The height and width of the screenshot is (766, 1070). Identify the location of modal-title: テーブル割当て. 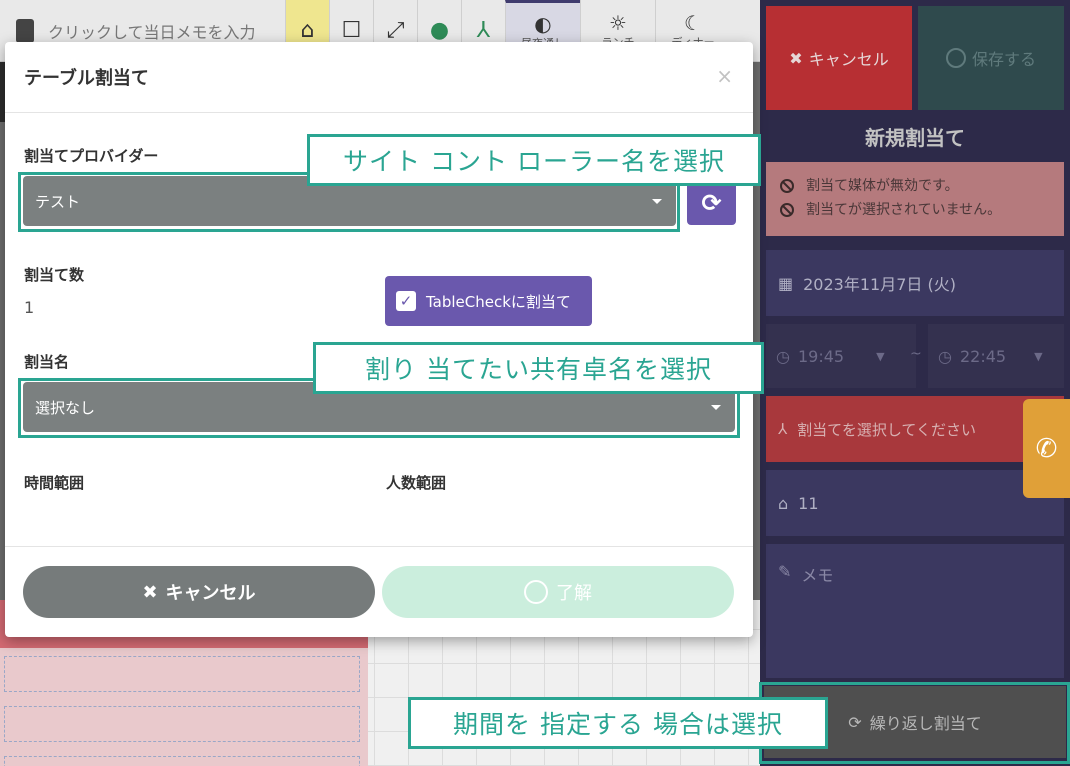
(86, 78).